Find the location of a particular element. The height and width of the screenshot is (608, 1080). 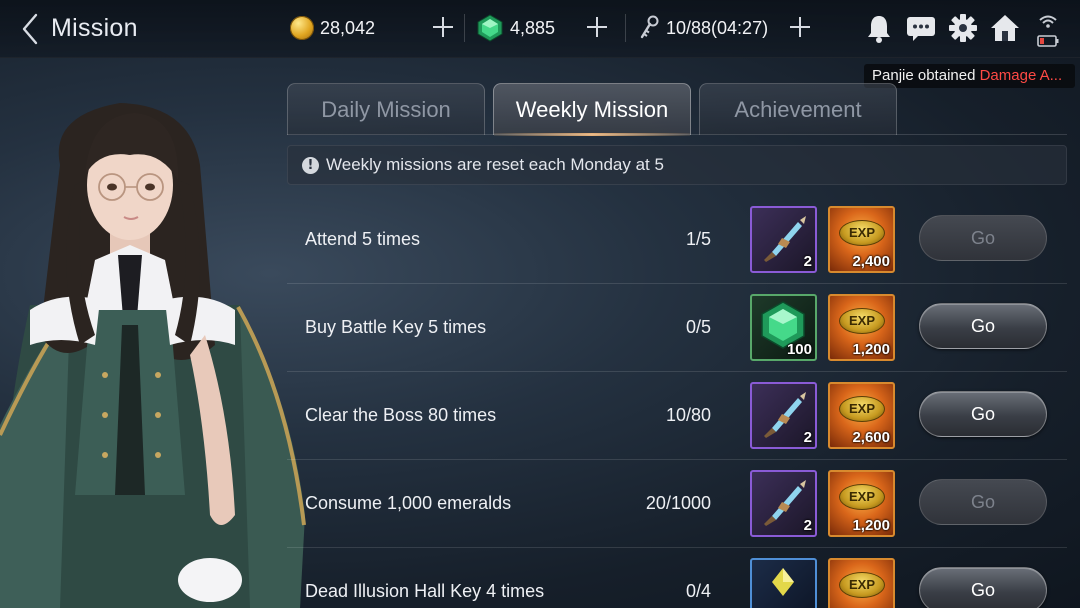

mission-row: Attend 5 times 1/5 2 EXP 2,400 Go is located at coordinates (677, 240).